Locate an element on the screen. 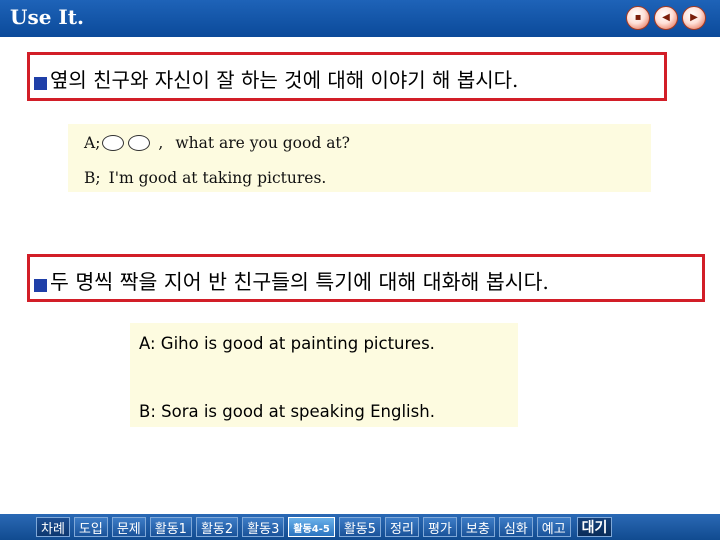 The image size is (720, 540). nav-activity-1: 활동1 is located at coordinates (170, 527).